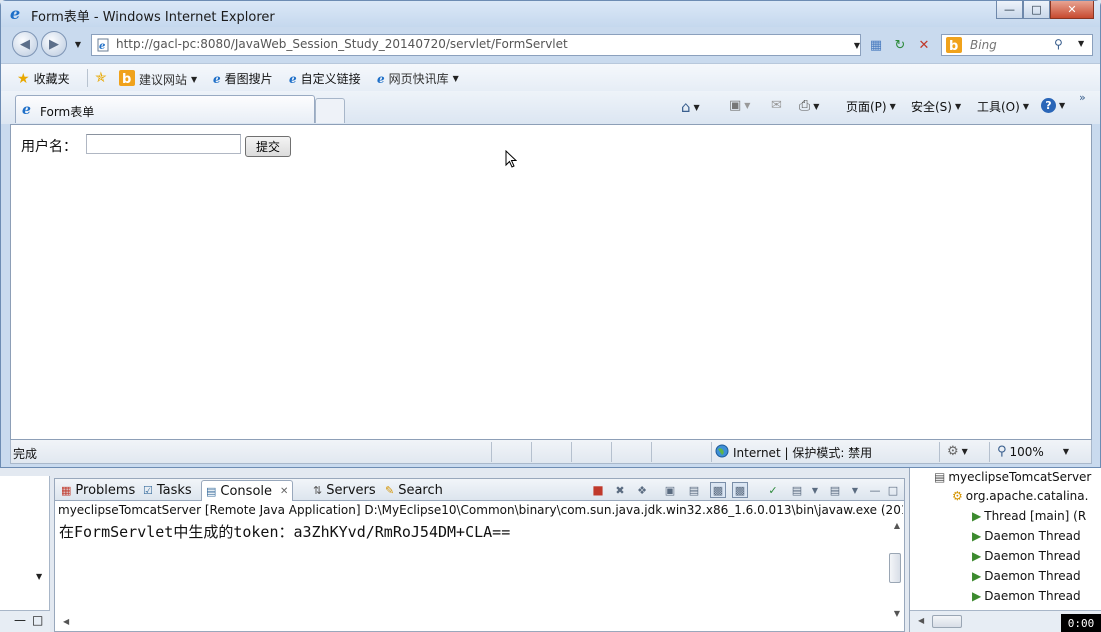 This screenshot has width=1101, height=632. What do you see at coordinates (49, 147) in the screenshot?
I see `username-label: 用户名：` at bounding box center [49, 147].